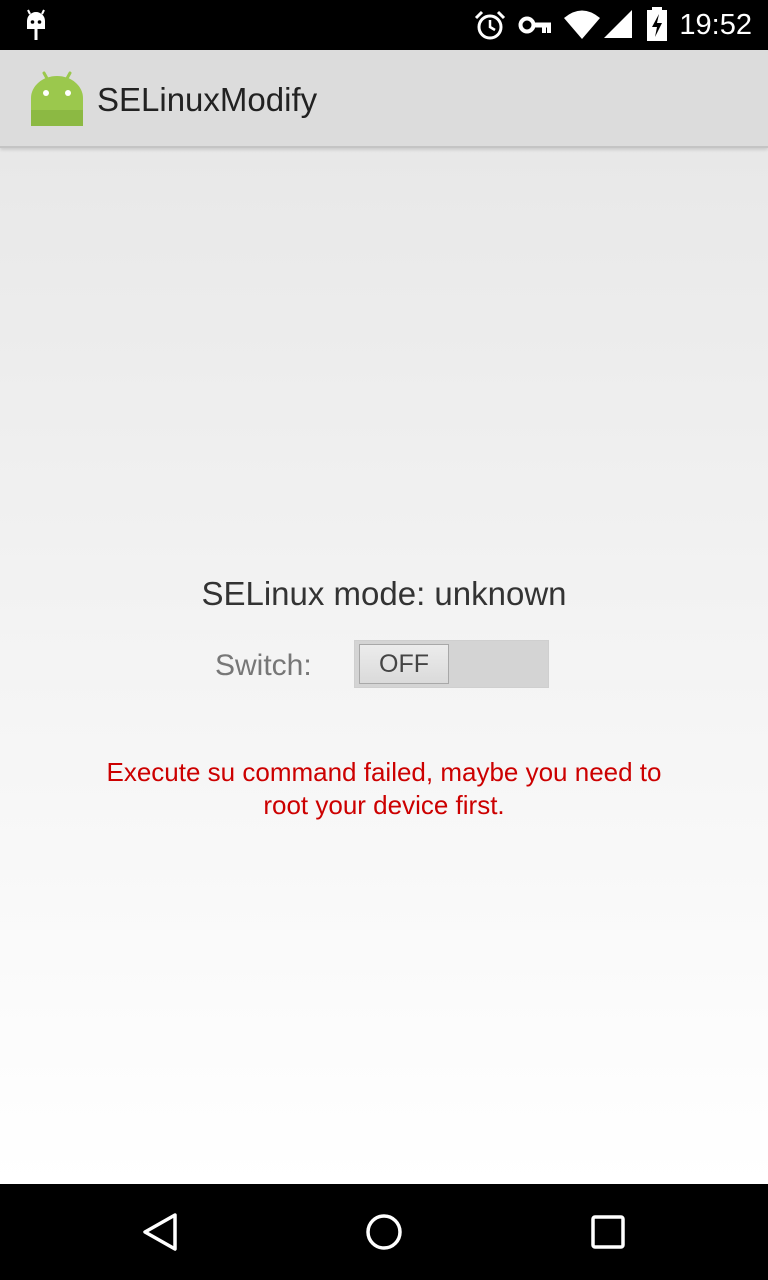 This screenshot has height=1280, width=768. I want to click on battery-charging-icon, so click(657, 24).